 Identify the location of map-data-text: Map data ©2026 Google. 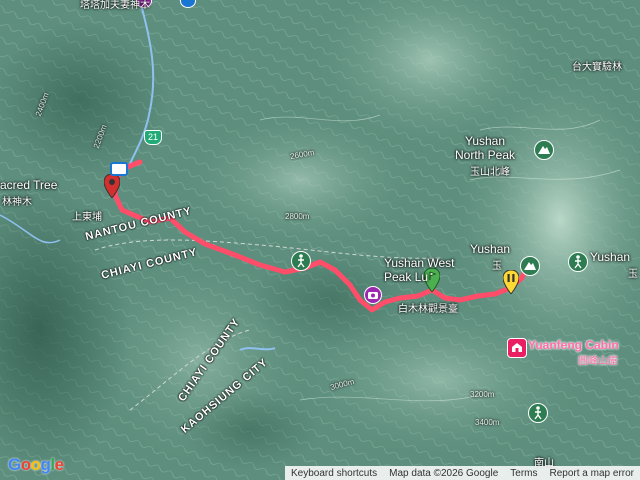
(444, 473).